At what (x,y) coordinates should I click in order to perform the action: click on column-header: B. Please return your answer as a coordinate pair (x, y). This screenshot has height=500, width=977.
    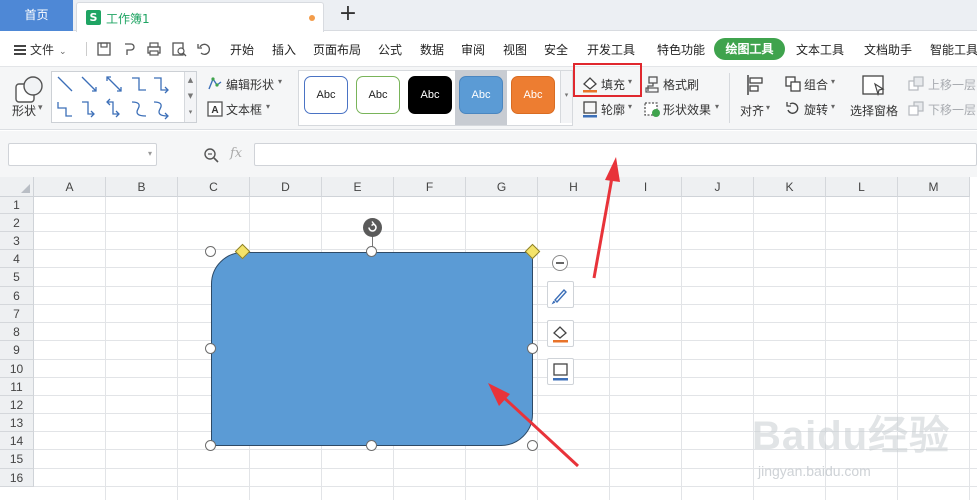
    Looking at the image, I should click on (142, 187).